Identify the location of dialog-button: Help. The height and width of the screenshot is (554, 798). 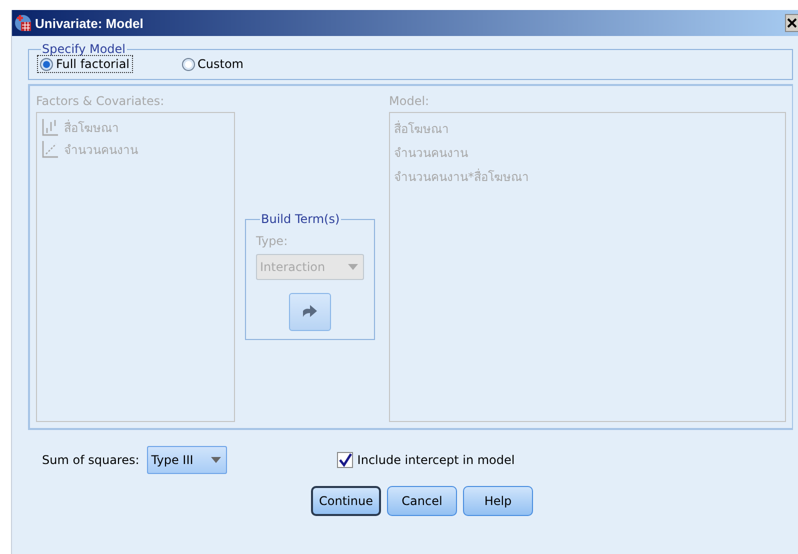
(498, 501).